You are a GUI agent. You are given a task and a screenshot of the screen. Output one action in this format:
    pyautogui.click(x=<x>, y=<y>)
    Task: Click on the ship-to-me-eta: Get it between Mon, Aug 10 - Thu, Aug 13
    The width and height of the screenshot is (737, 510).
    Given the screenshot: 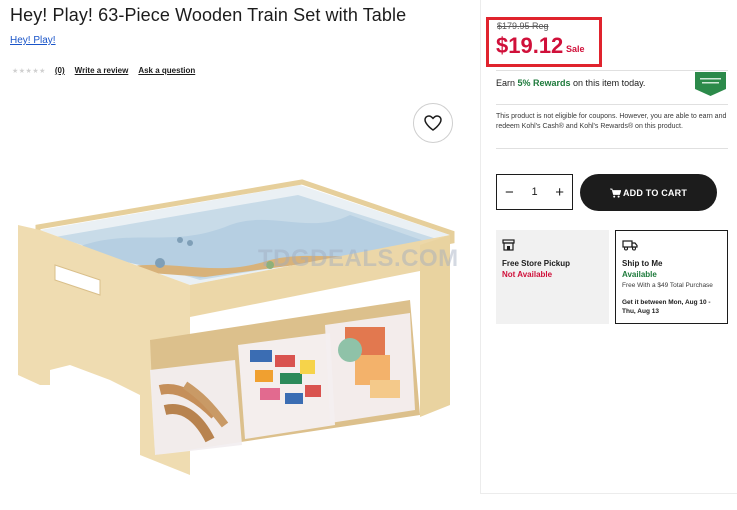 What is the action you would take?
    pyautogui.click(x=666, y=307)
    